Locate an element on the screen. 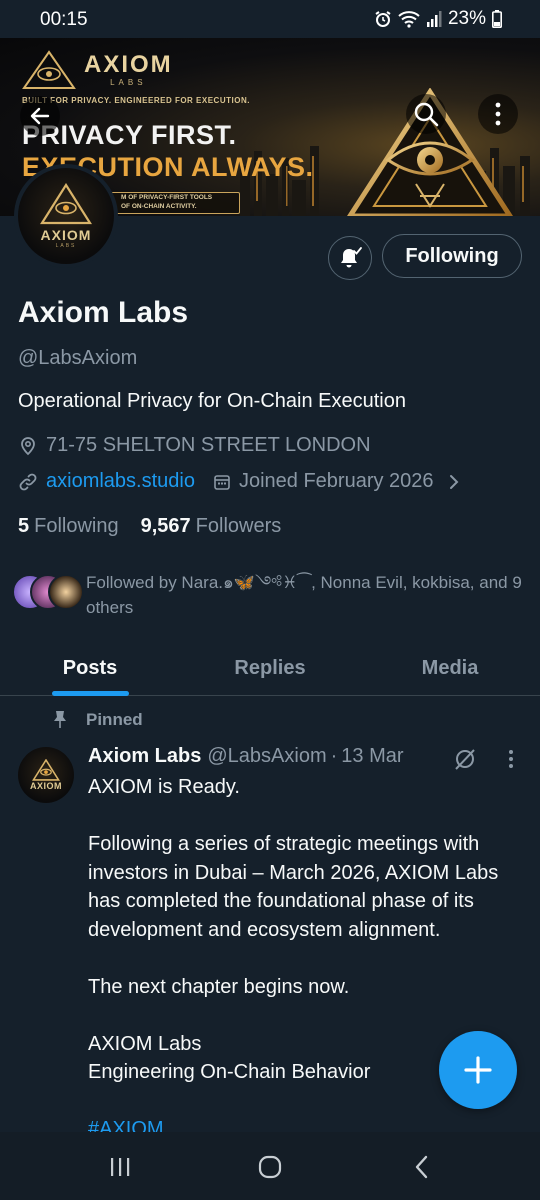 The height and width of the screenshot is (1200, 540). compose-post-button is located at coordinates (478, 1070).